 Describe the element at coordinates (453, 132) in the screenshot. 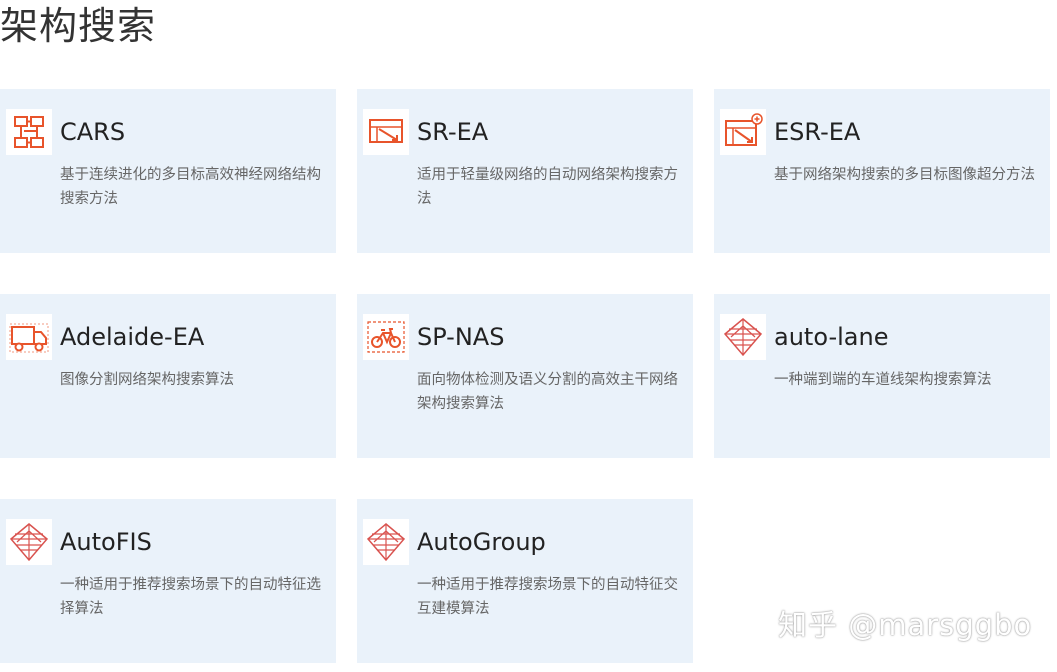

I see `card-title: SR-EA` at that location.